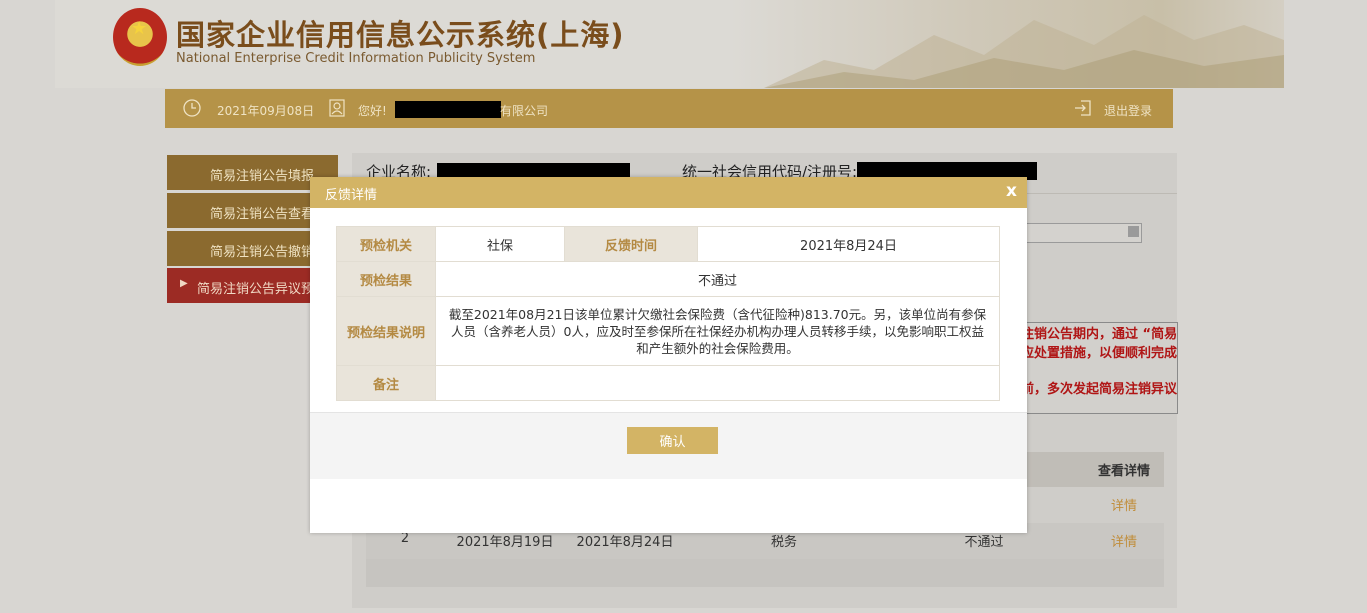 The image size is (1367, 613). I want to click on remark-value, so click(717, 383).